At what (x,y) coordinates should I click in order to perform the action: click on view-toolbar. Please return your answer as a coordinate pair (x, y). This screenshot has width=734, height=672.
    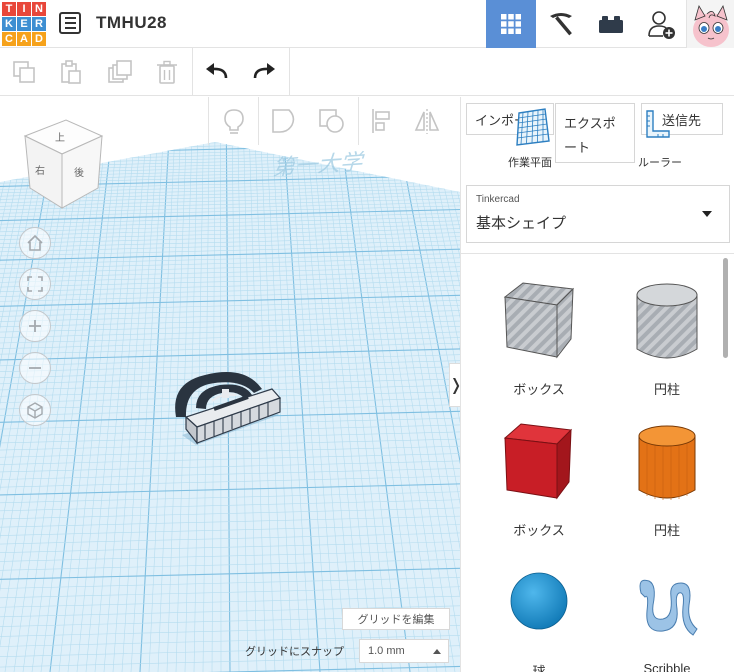
    Looking at the image, I should click on (334, 121).